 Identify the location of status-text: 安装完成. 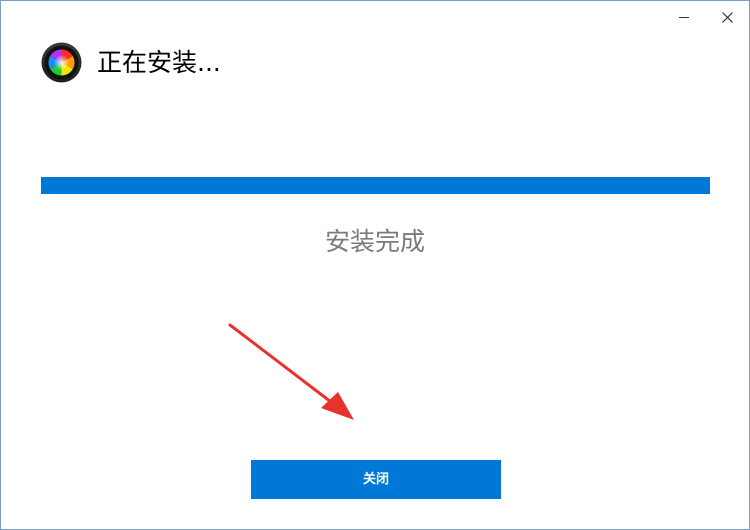
(374, 241).